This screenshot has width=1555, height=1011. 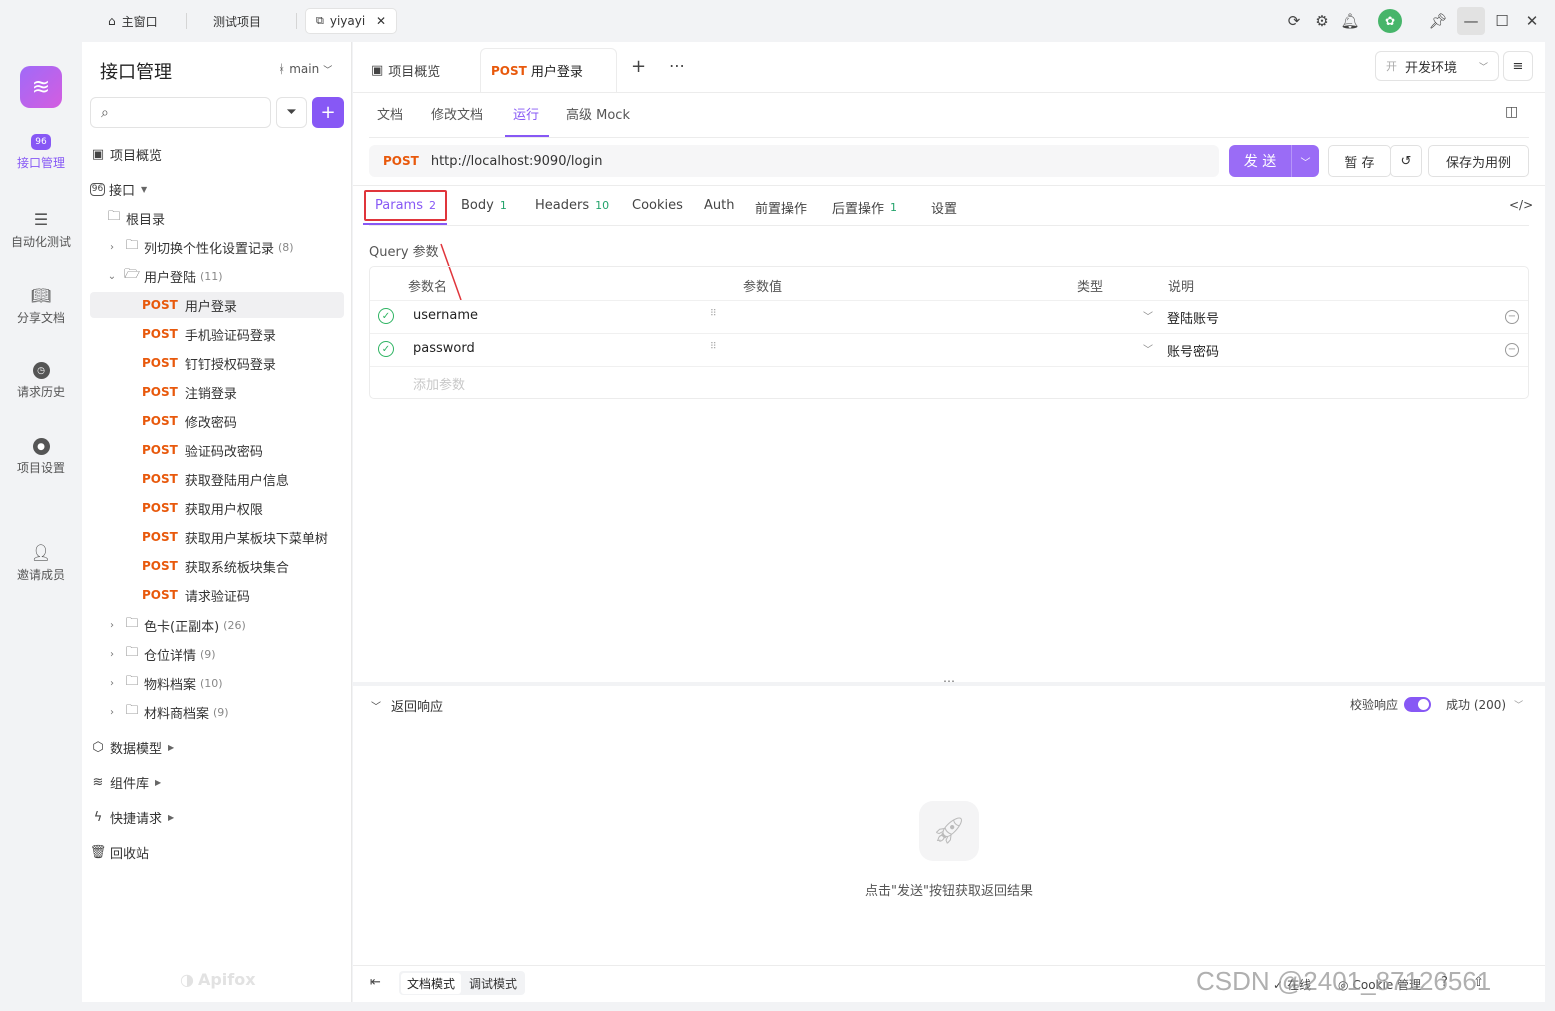 What do you see at coordinates (517, 161) in the screenshot?
I see `url-input: http://localhost:9090/login` at bounding box center [517, 161].